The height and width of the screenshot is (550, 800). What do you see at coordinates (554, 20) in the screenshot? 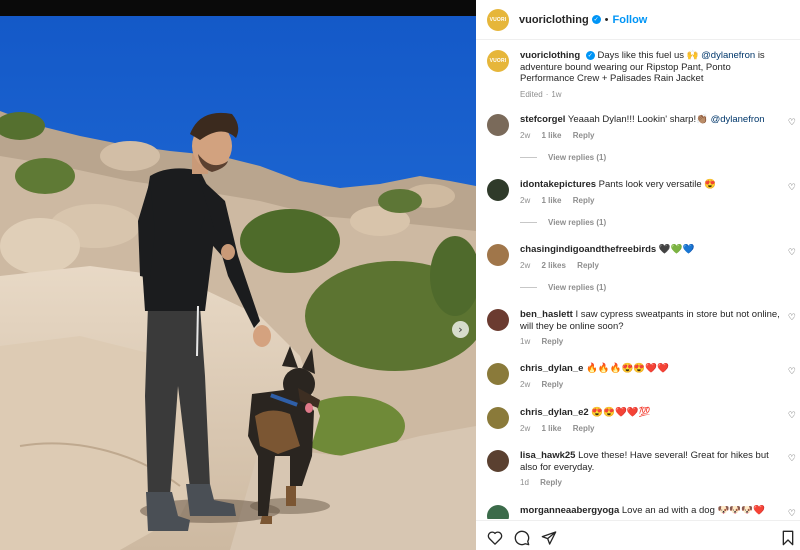
I see `header-username: vuoriclothing` at bounding box center [554, 20].